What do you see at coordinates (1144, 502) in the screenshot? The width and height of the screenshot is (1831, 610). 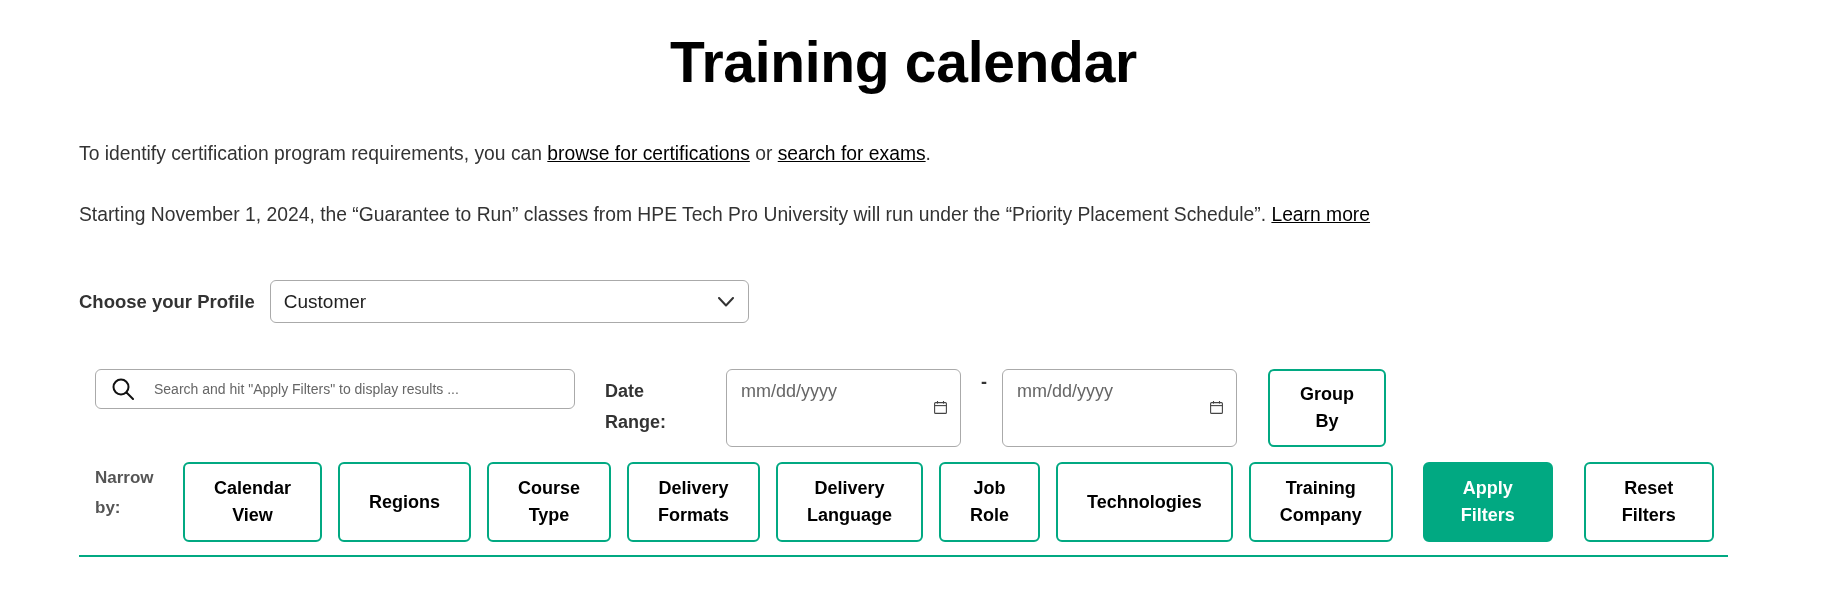 I see `filter-button: Technologies` at bounding box center [1144, 502].